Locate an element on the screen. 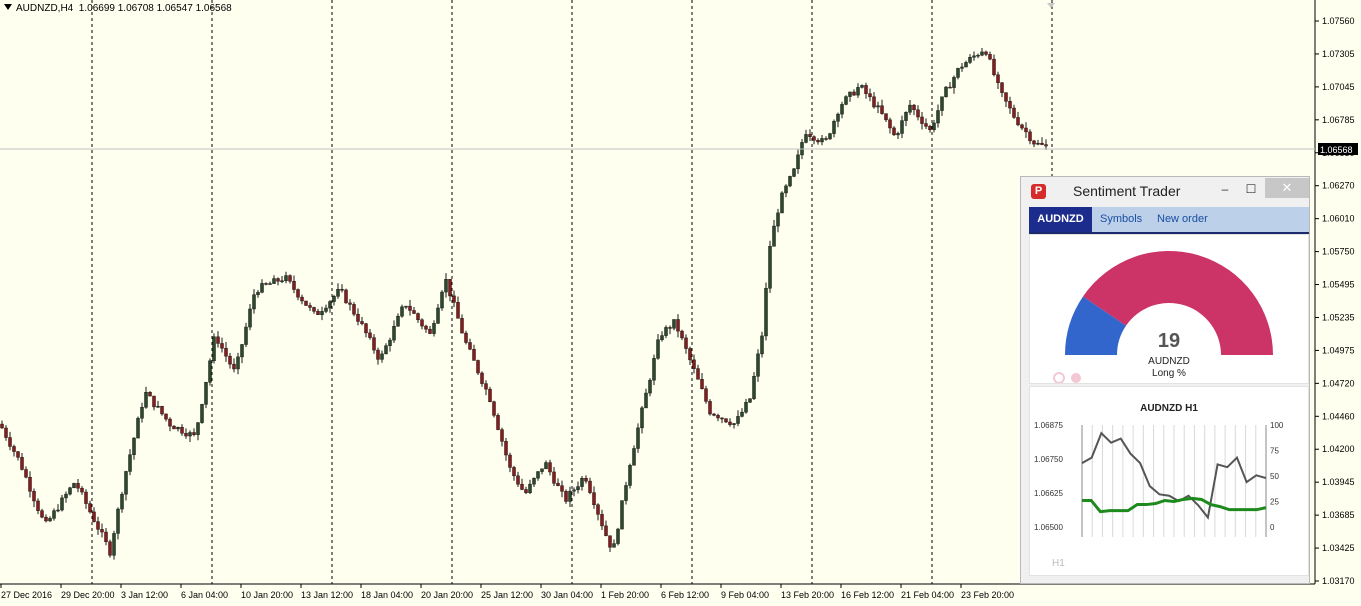  price-tick-label: 1.05235 is located at coordinates (1338, 317).